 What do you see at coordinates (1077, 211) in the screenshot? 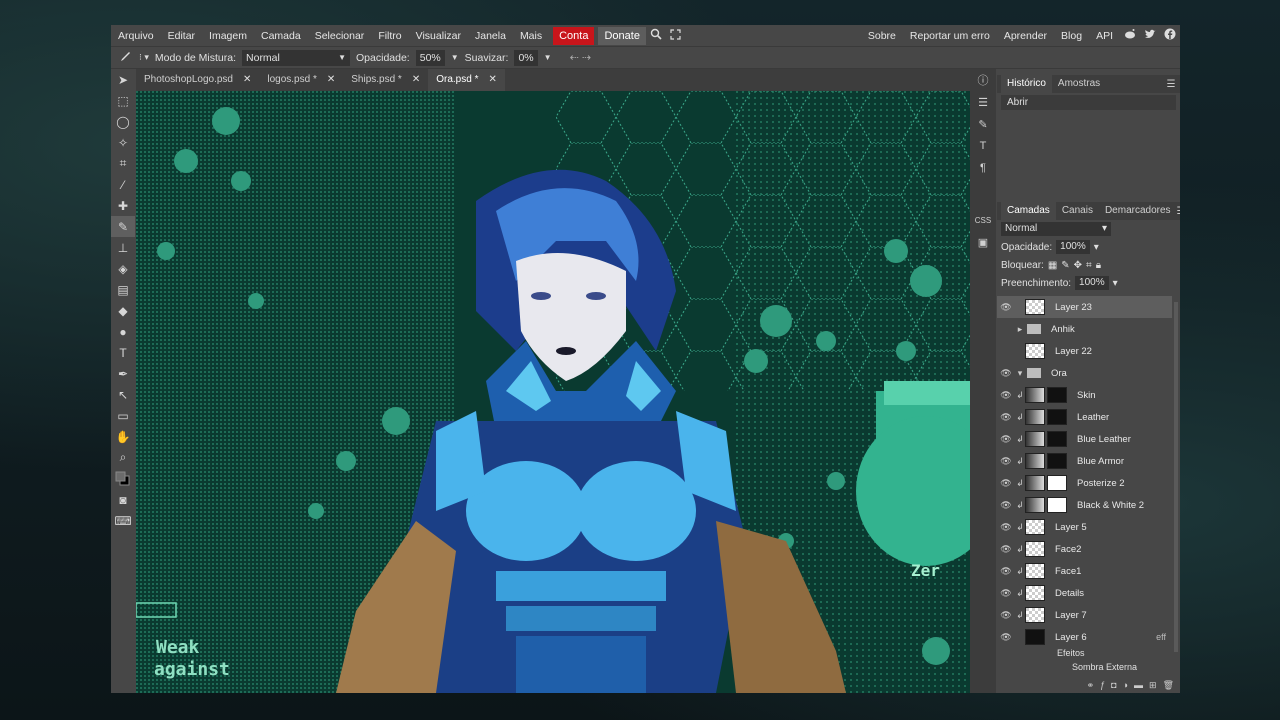
I see `tab-channels: Canais` at bounding box center [1077, 211].